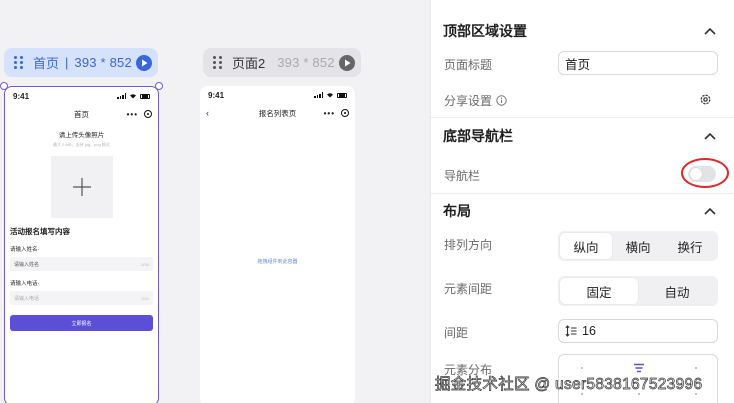 The width and height of the screenshot is (734, 403). What do you see at coordinates (277, 262) in the screenshot?
I see `drop-zone-hint: 拖拽组件到此容器` at bounding box center [277, 262].